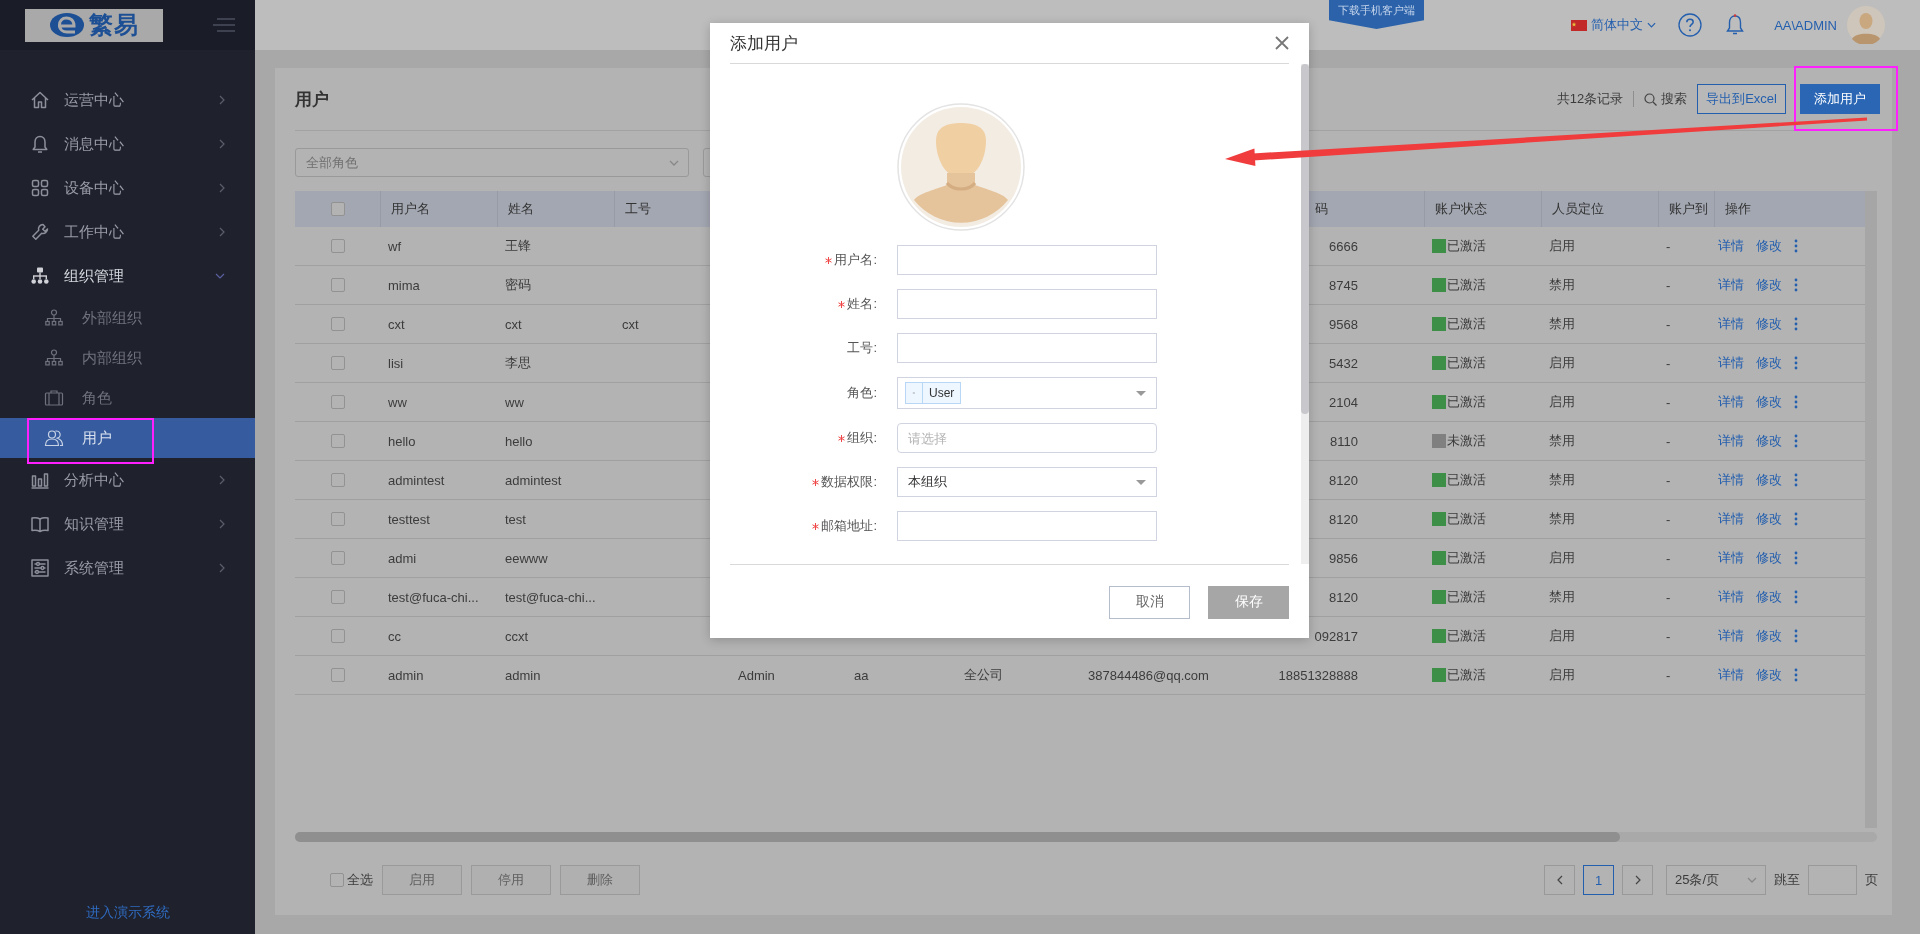  I want to click on page-button: 1, so click(1598, 880).